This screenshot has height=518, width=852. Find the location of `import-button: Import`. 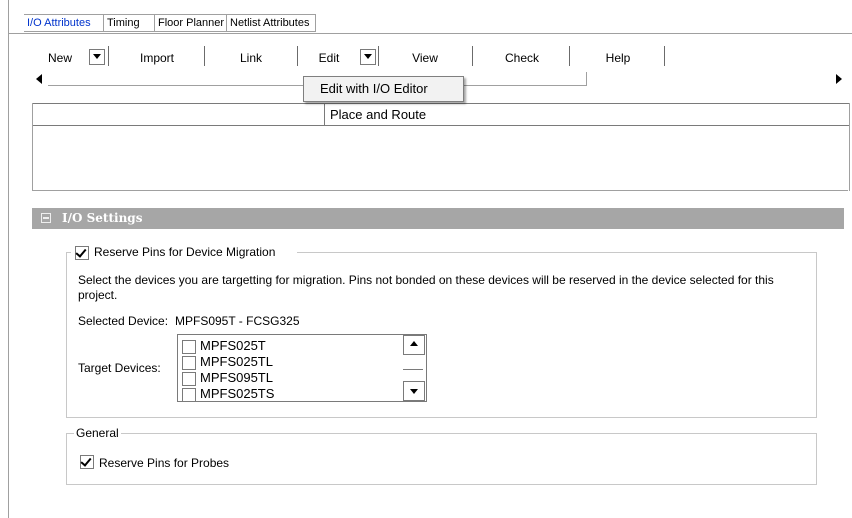

import-button: Import is located at coordinates (157, 58).